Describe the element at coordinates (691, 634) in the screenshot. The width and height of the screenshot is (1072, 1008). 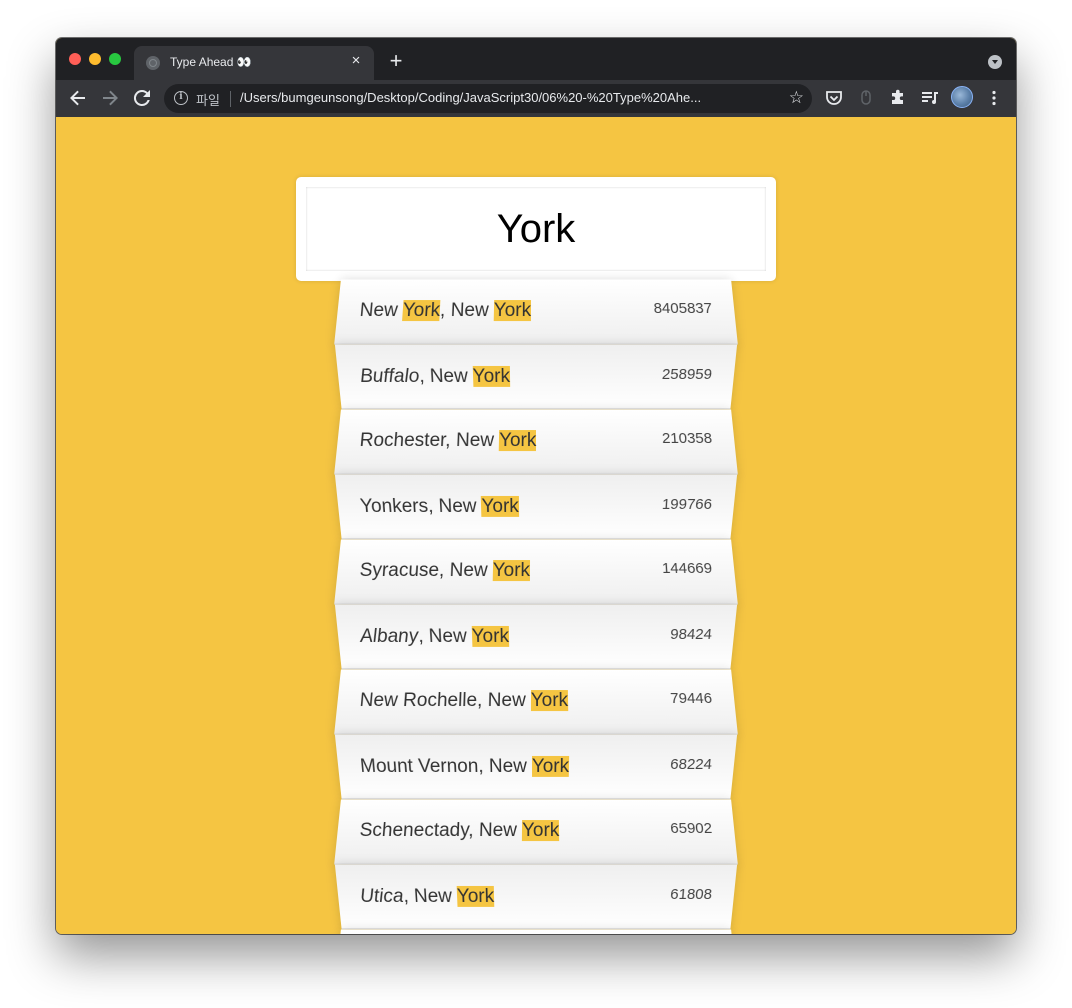
I see `suggestion-population: 98424` at that location.